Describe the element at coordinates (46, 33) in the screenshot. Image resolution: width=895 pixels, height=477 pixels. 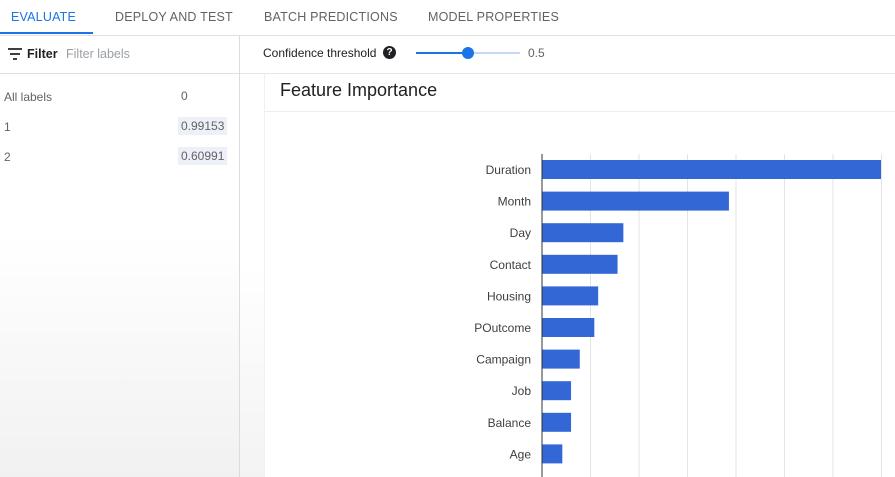
I see `active-tab-indicator` at that location.